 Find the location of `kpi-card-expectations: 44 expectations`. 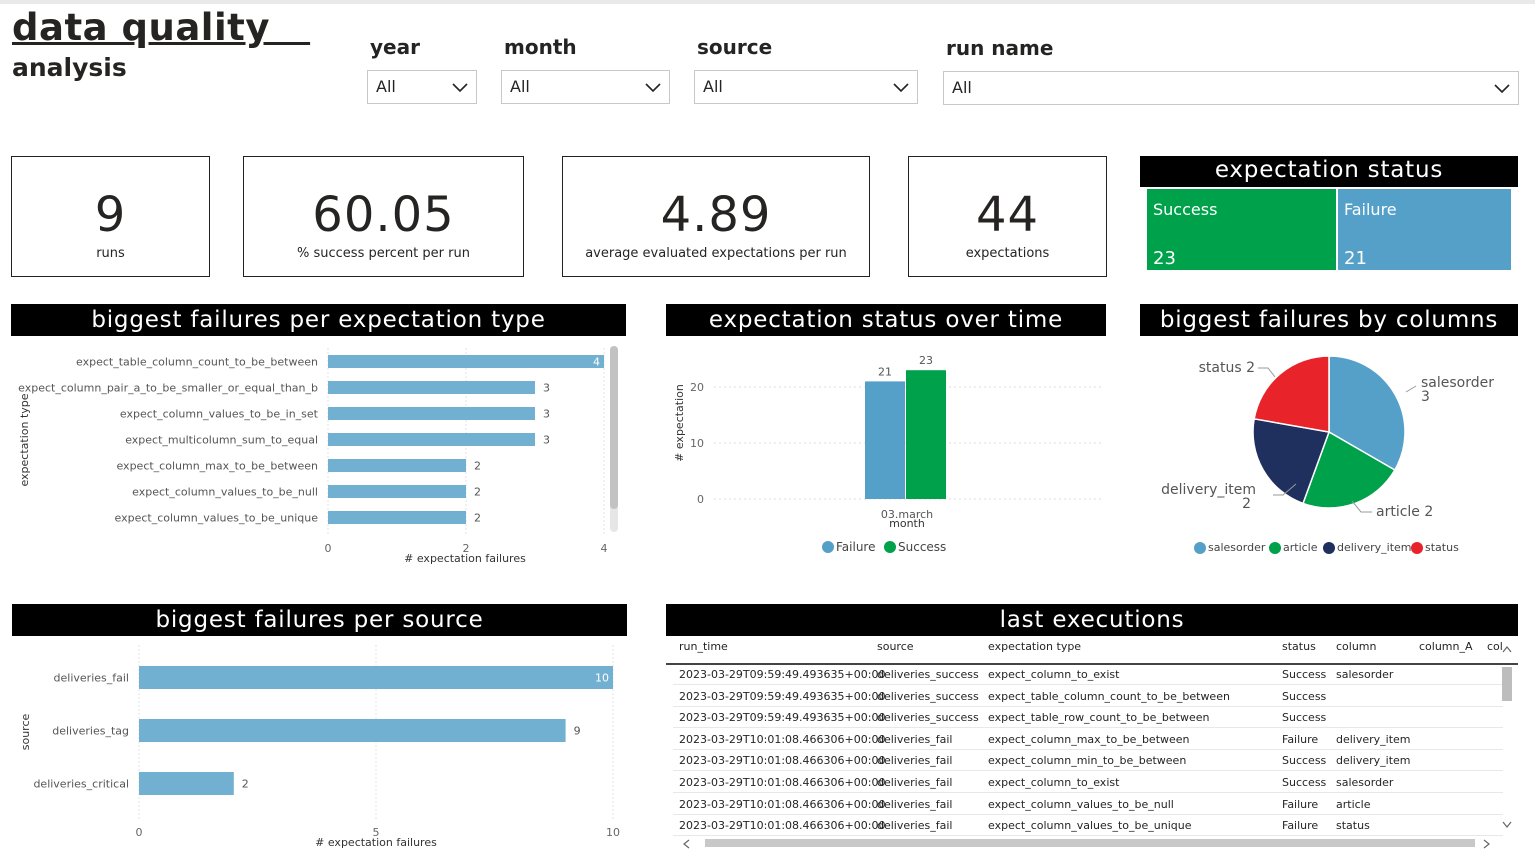

kpi-card-expectations: 44 expectations is located at coordinates (1007, 216).